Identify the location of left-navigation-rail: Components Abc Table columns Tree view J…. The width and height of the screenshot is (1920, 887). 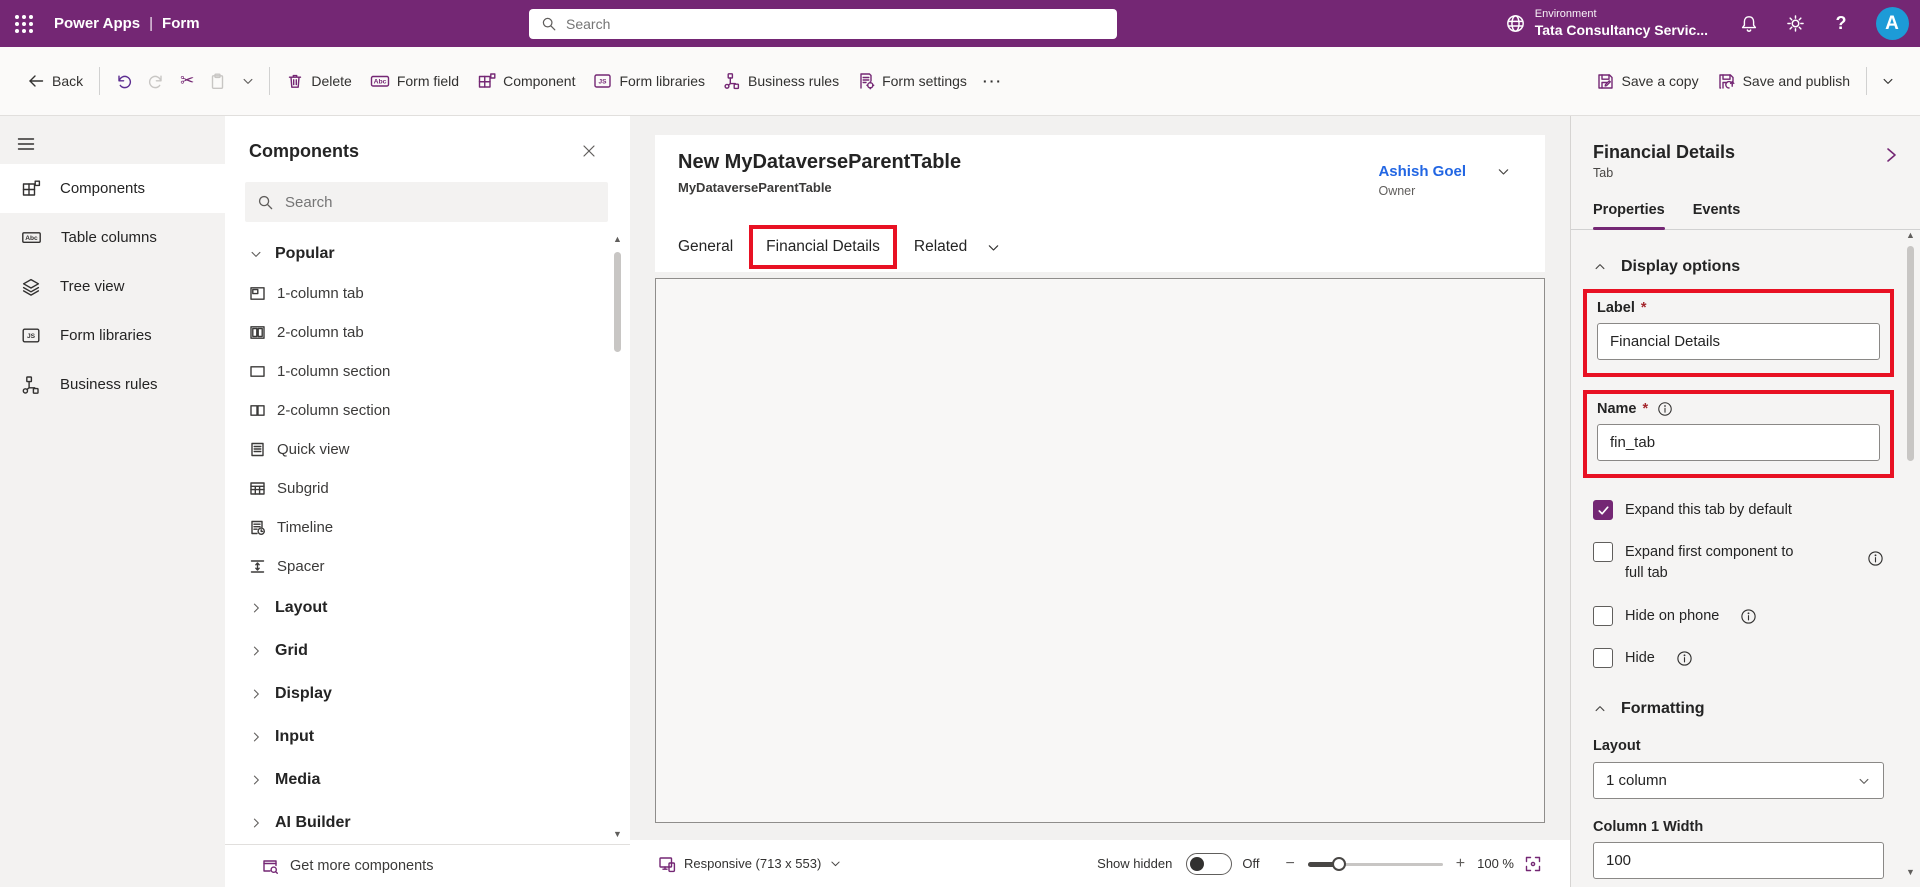
(112, 501).